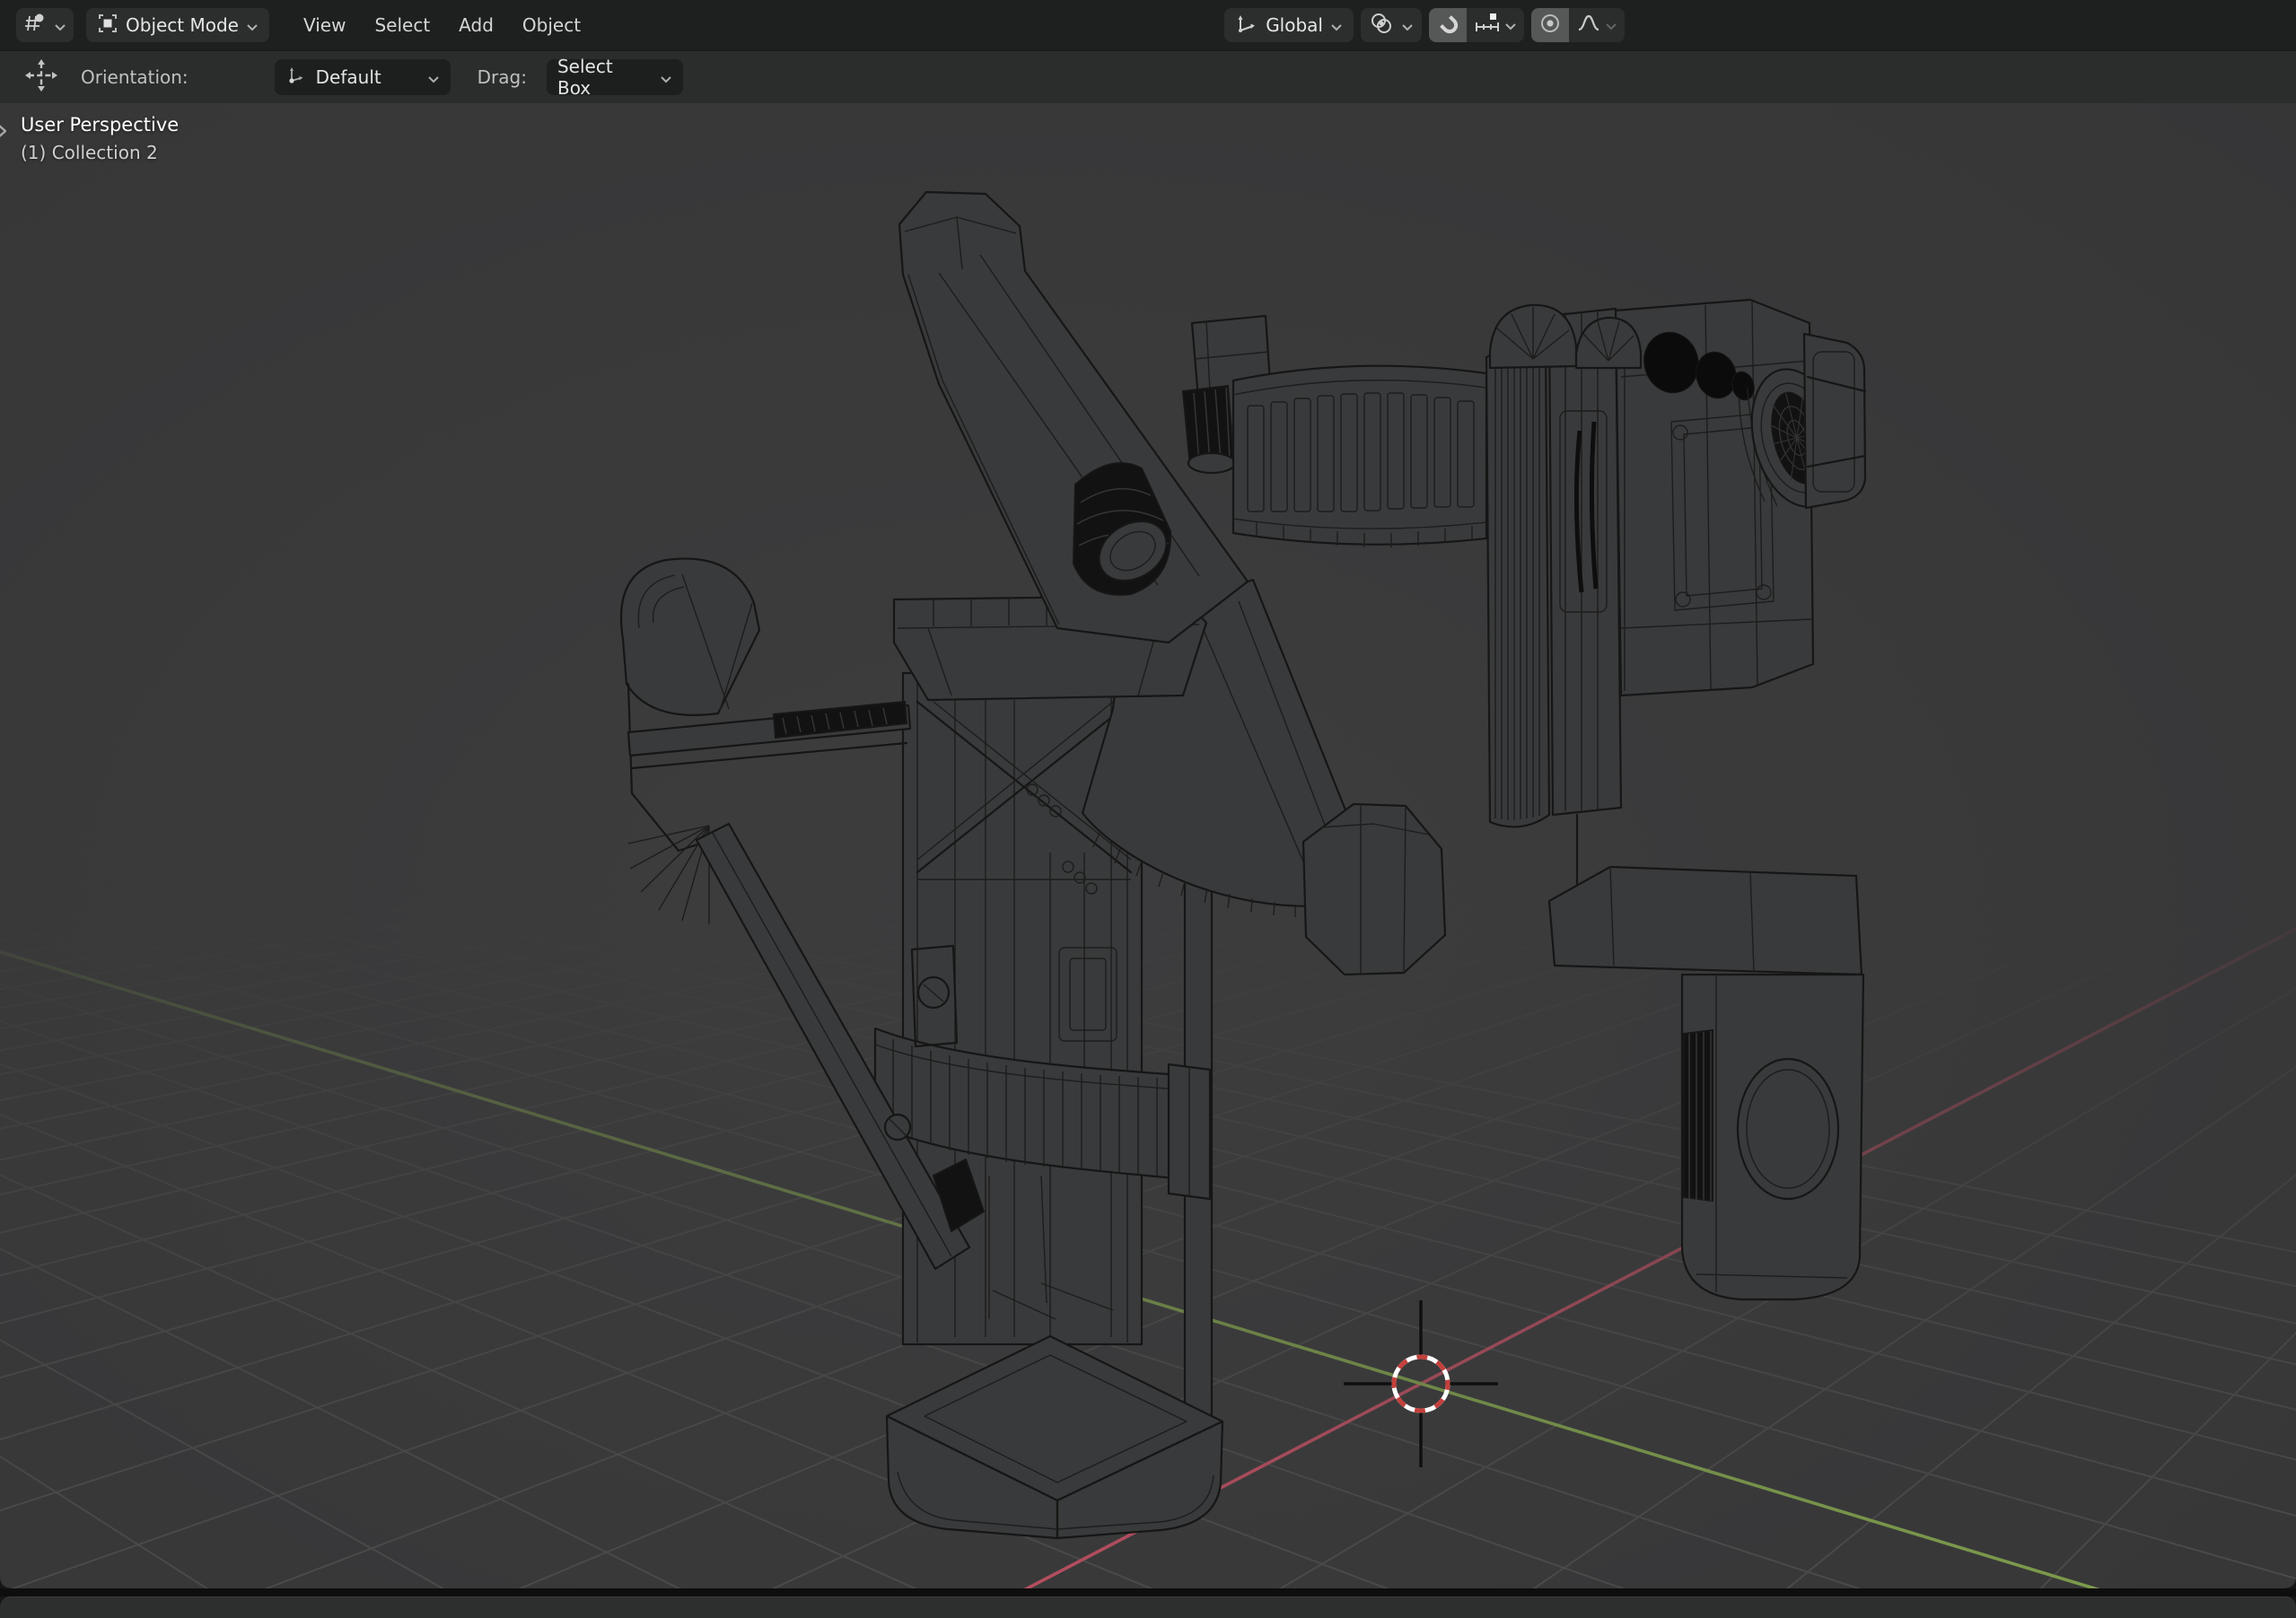 The height and width of the screenshot is (1618, 2296). I want to click on falloff-dropdown, so click(1597, 25).